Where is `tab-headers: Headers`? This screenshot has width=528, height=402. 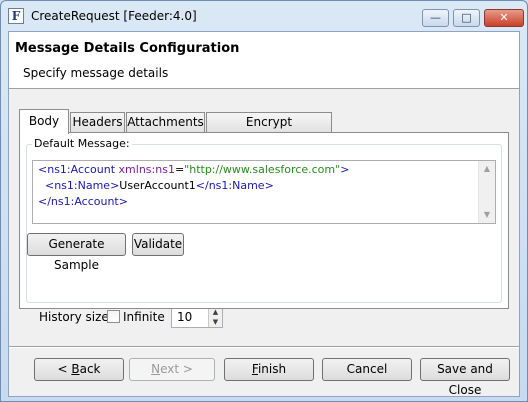
tab-headers: Headers is located at coordinates (97, 122).